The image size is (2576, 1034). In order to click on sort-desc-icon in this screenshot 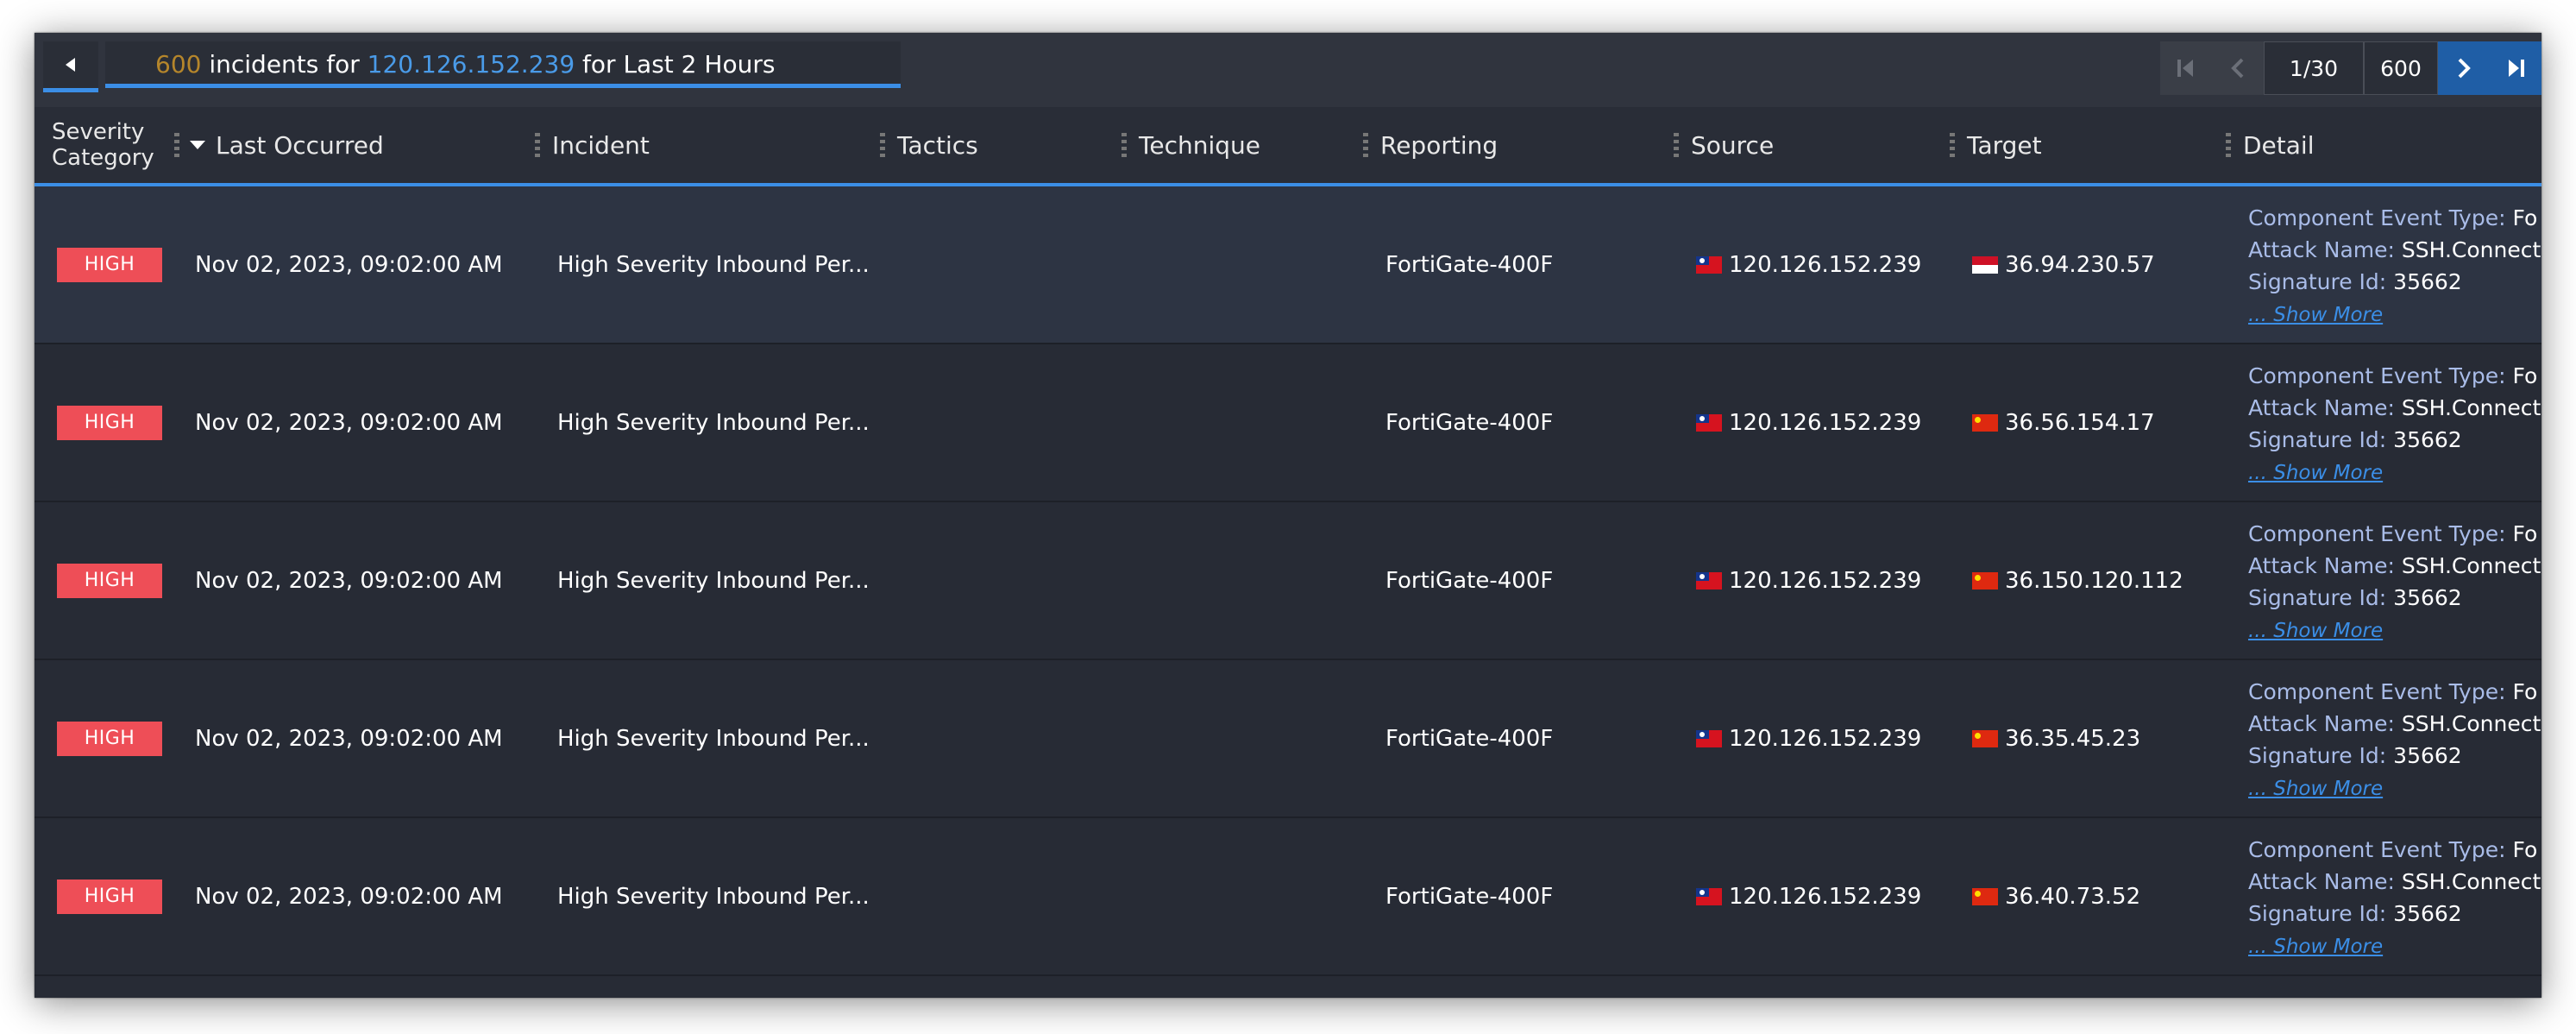, I will do `click(197, 145)`.